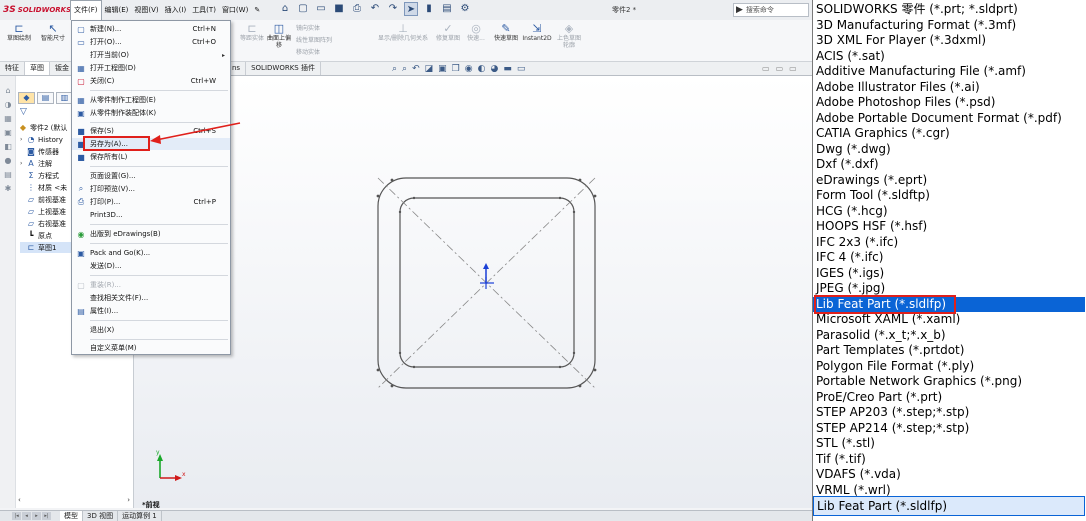 Image resolution: width=1086 pixels, height=521 pixels. Describe the element at coordinates (71, 516) in the screenshot. I see `tab-model: 模型` at that location.